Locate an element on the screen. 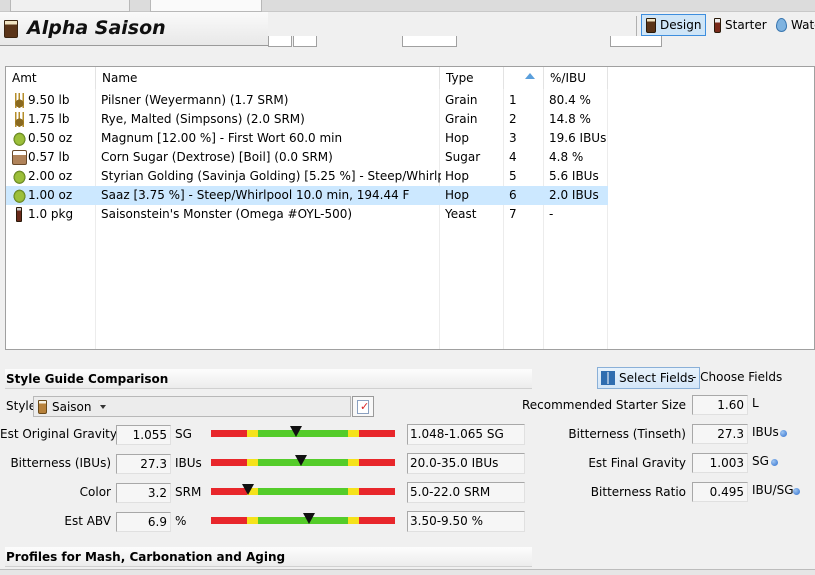 This screenshot has width=815, height=575. bottom-strip is located at coordinates (407, 572).